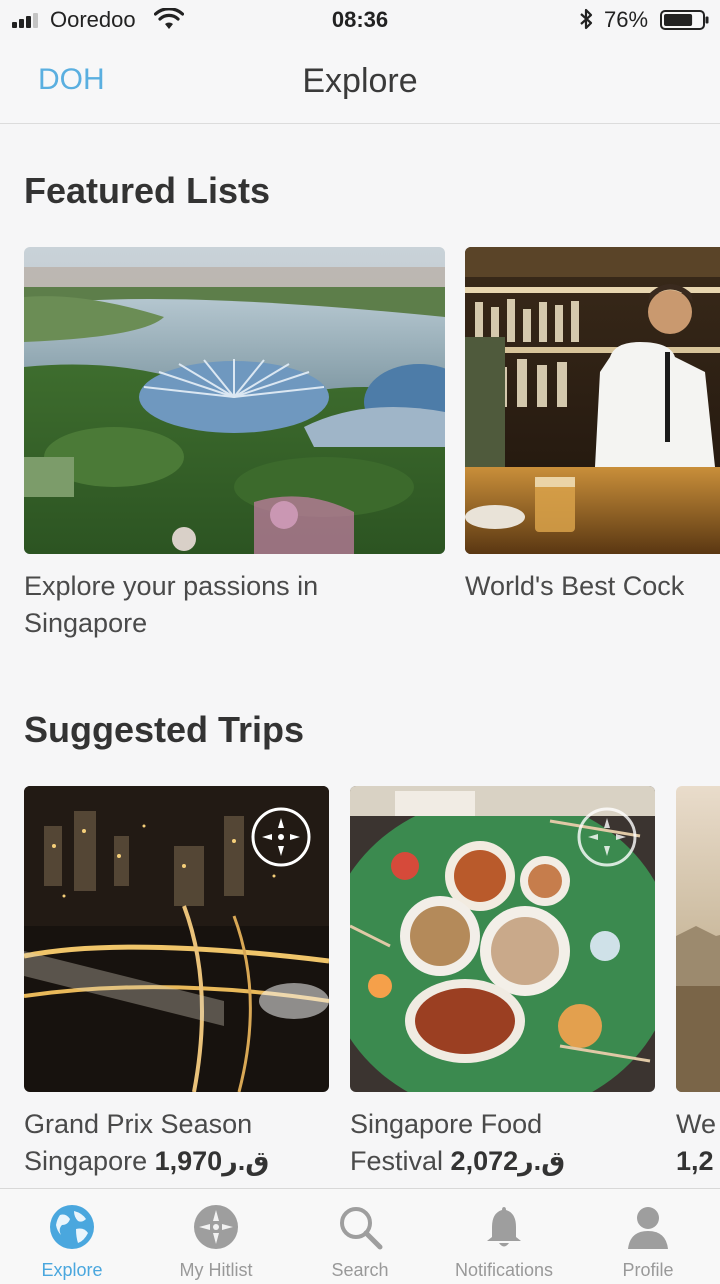 Image resolution: width=720 pixels, height=1284 pixels. Describe the element at coordinates (696, 1142) in the screenshot. I see `trip-caption-third: We 1,2` at that location.